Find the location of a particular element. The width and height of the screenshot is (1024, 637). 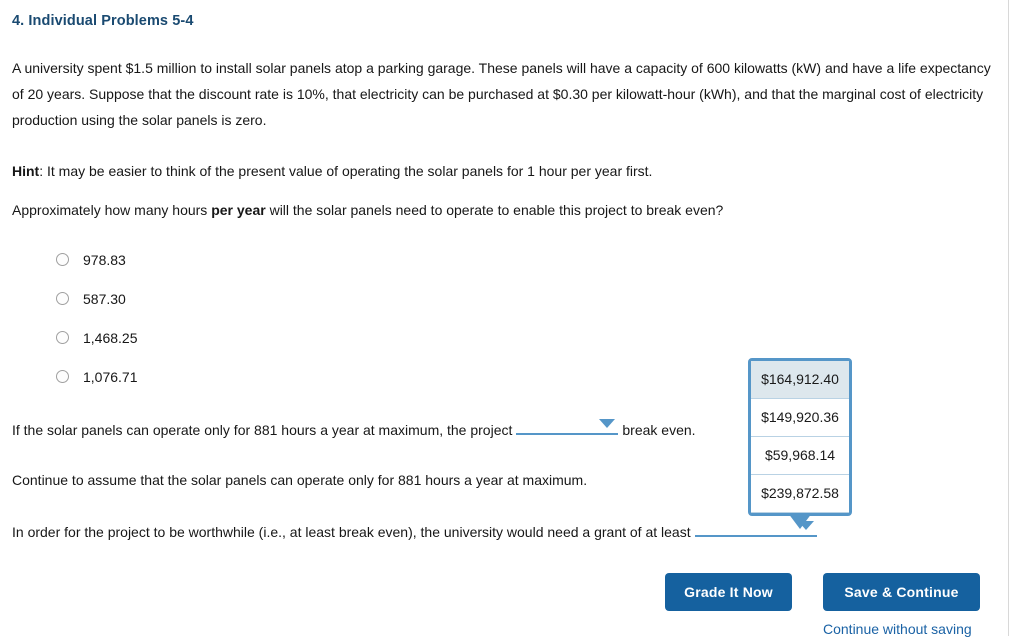

option-row: 587.30 is located at coordinates (222, 298).